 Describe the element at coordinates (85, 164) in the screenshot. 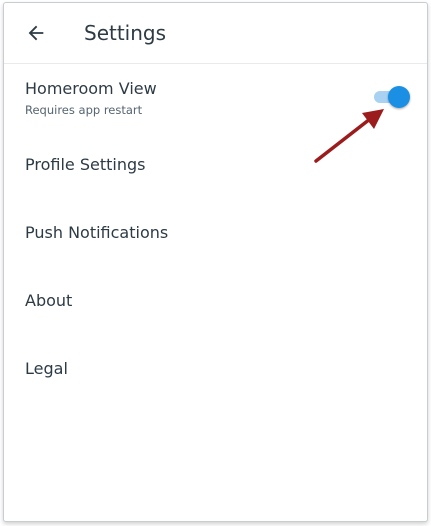

I see `profile-settings-label: Profile Settings` at that location.